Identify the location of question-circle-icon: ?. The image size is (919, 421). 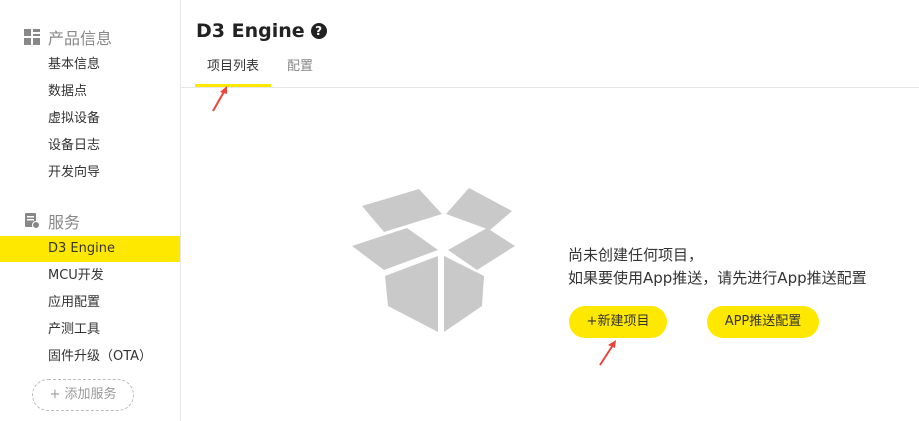
(318, 31).